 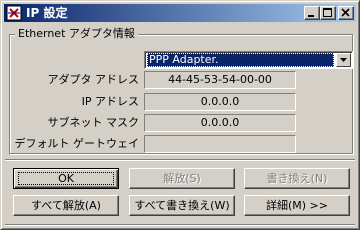 I want to click on release-all-button-label: すべて解放(A), so click(x=66, y=205).